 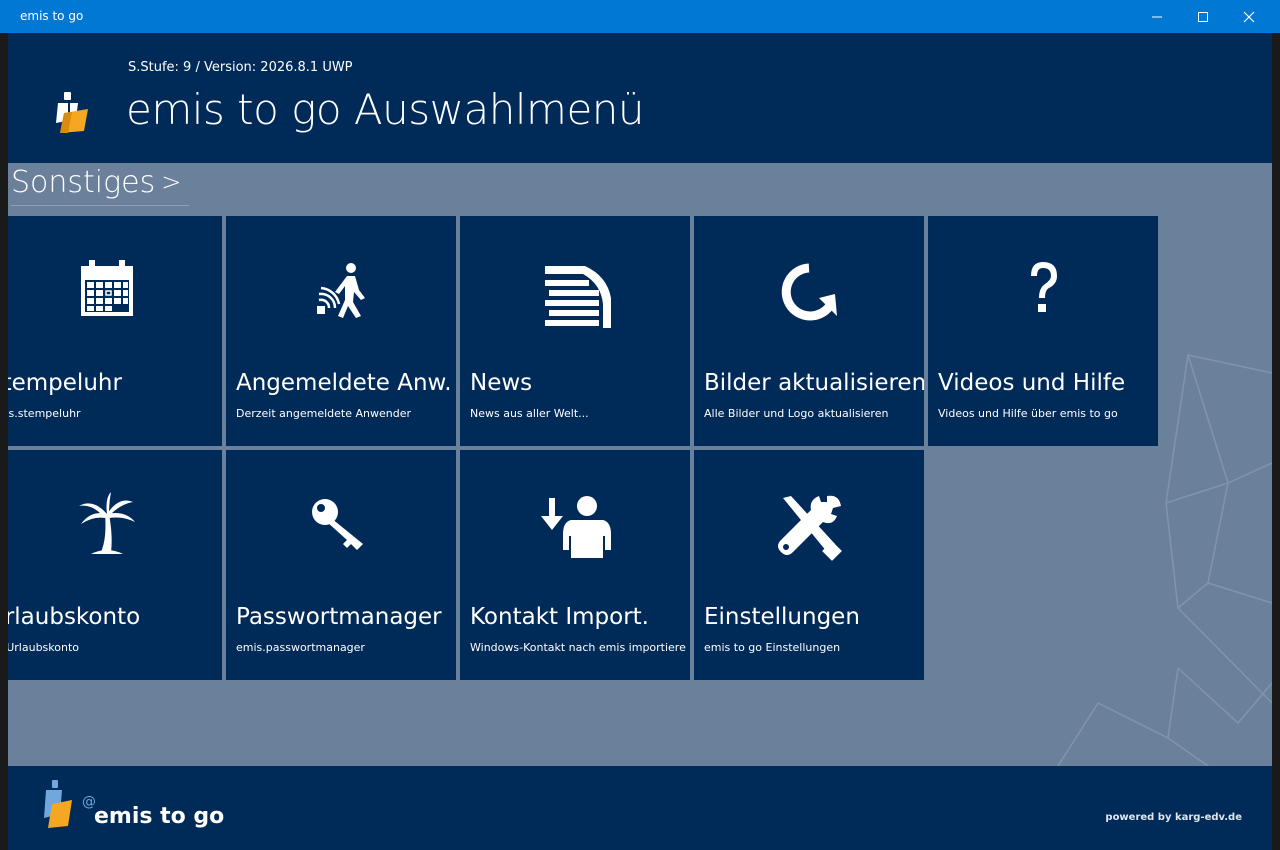 I want to click on tile-subtitle: Ihr Urlaubskonto, so click(x=44, y=647).